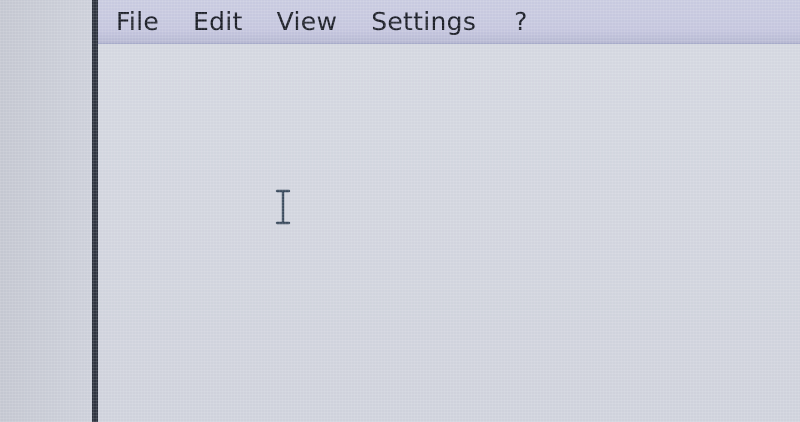 The height and width of the screenshot is (422, 800). What do you see at coordinates (218, 22) in the screenshot?
I see `menu-edit: Edit` at bounding box center [218, 22].